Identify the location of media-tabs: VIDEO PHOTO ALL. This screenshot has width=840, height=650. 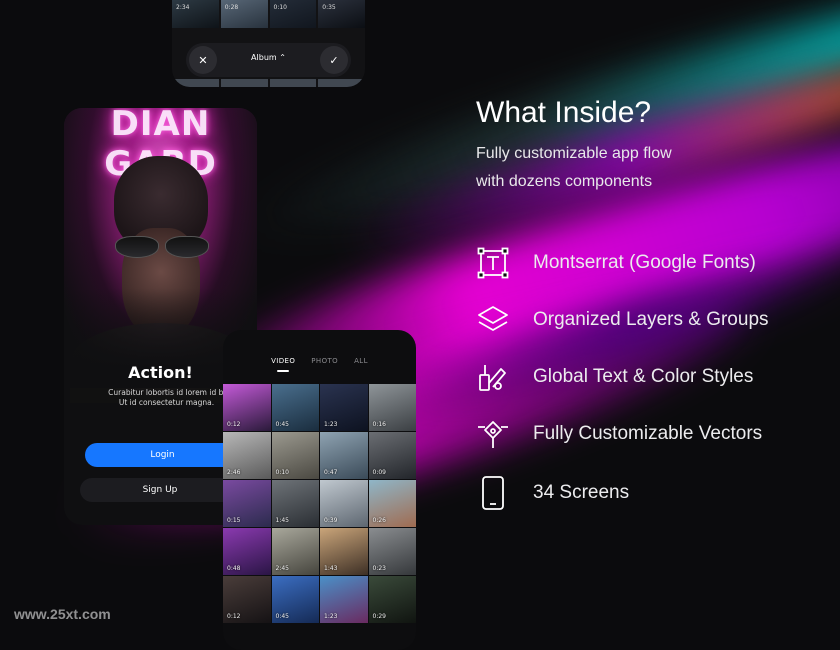
(319, 364).